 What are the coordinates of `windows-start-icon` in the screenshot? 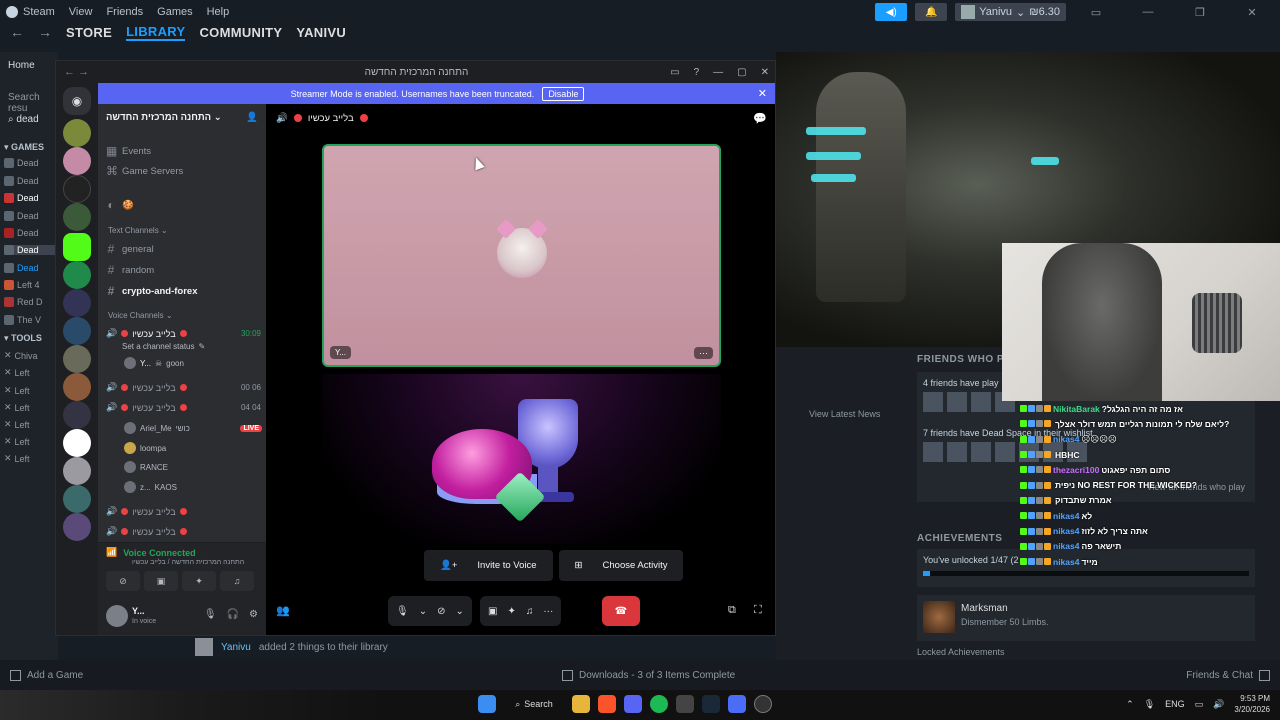 It's located at (487, 704).